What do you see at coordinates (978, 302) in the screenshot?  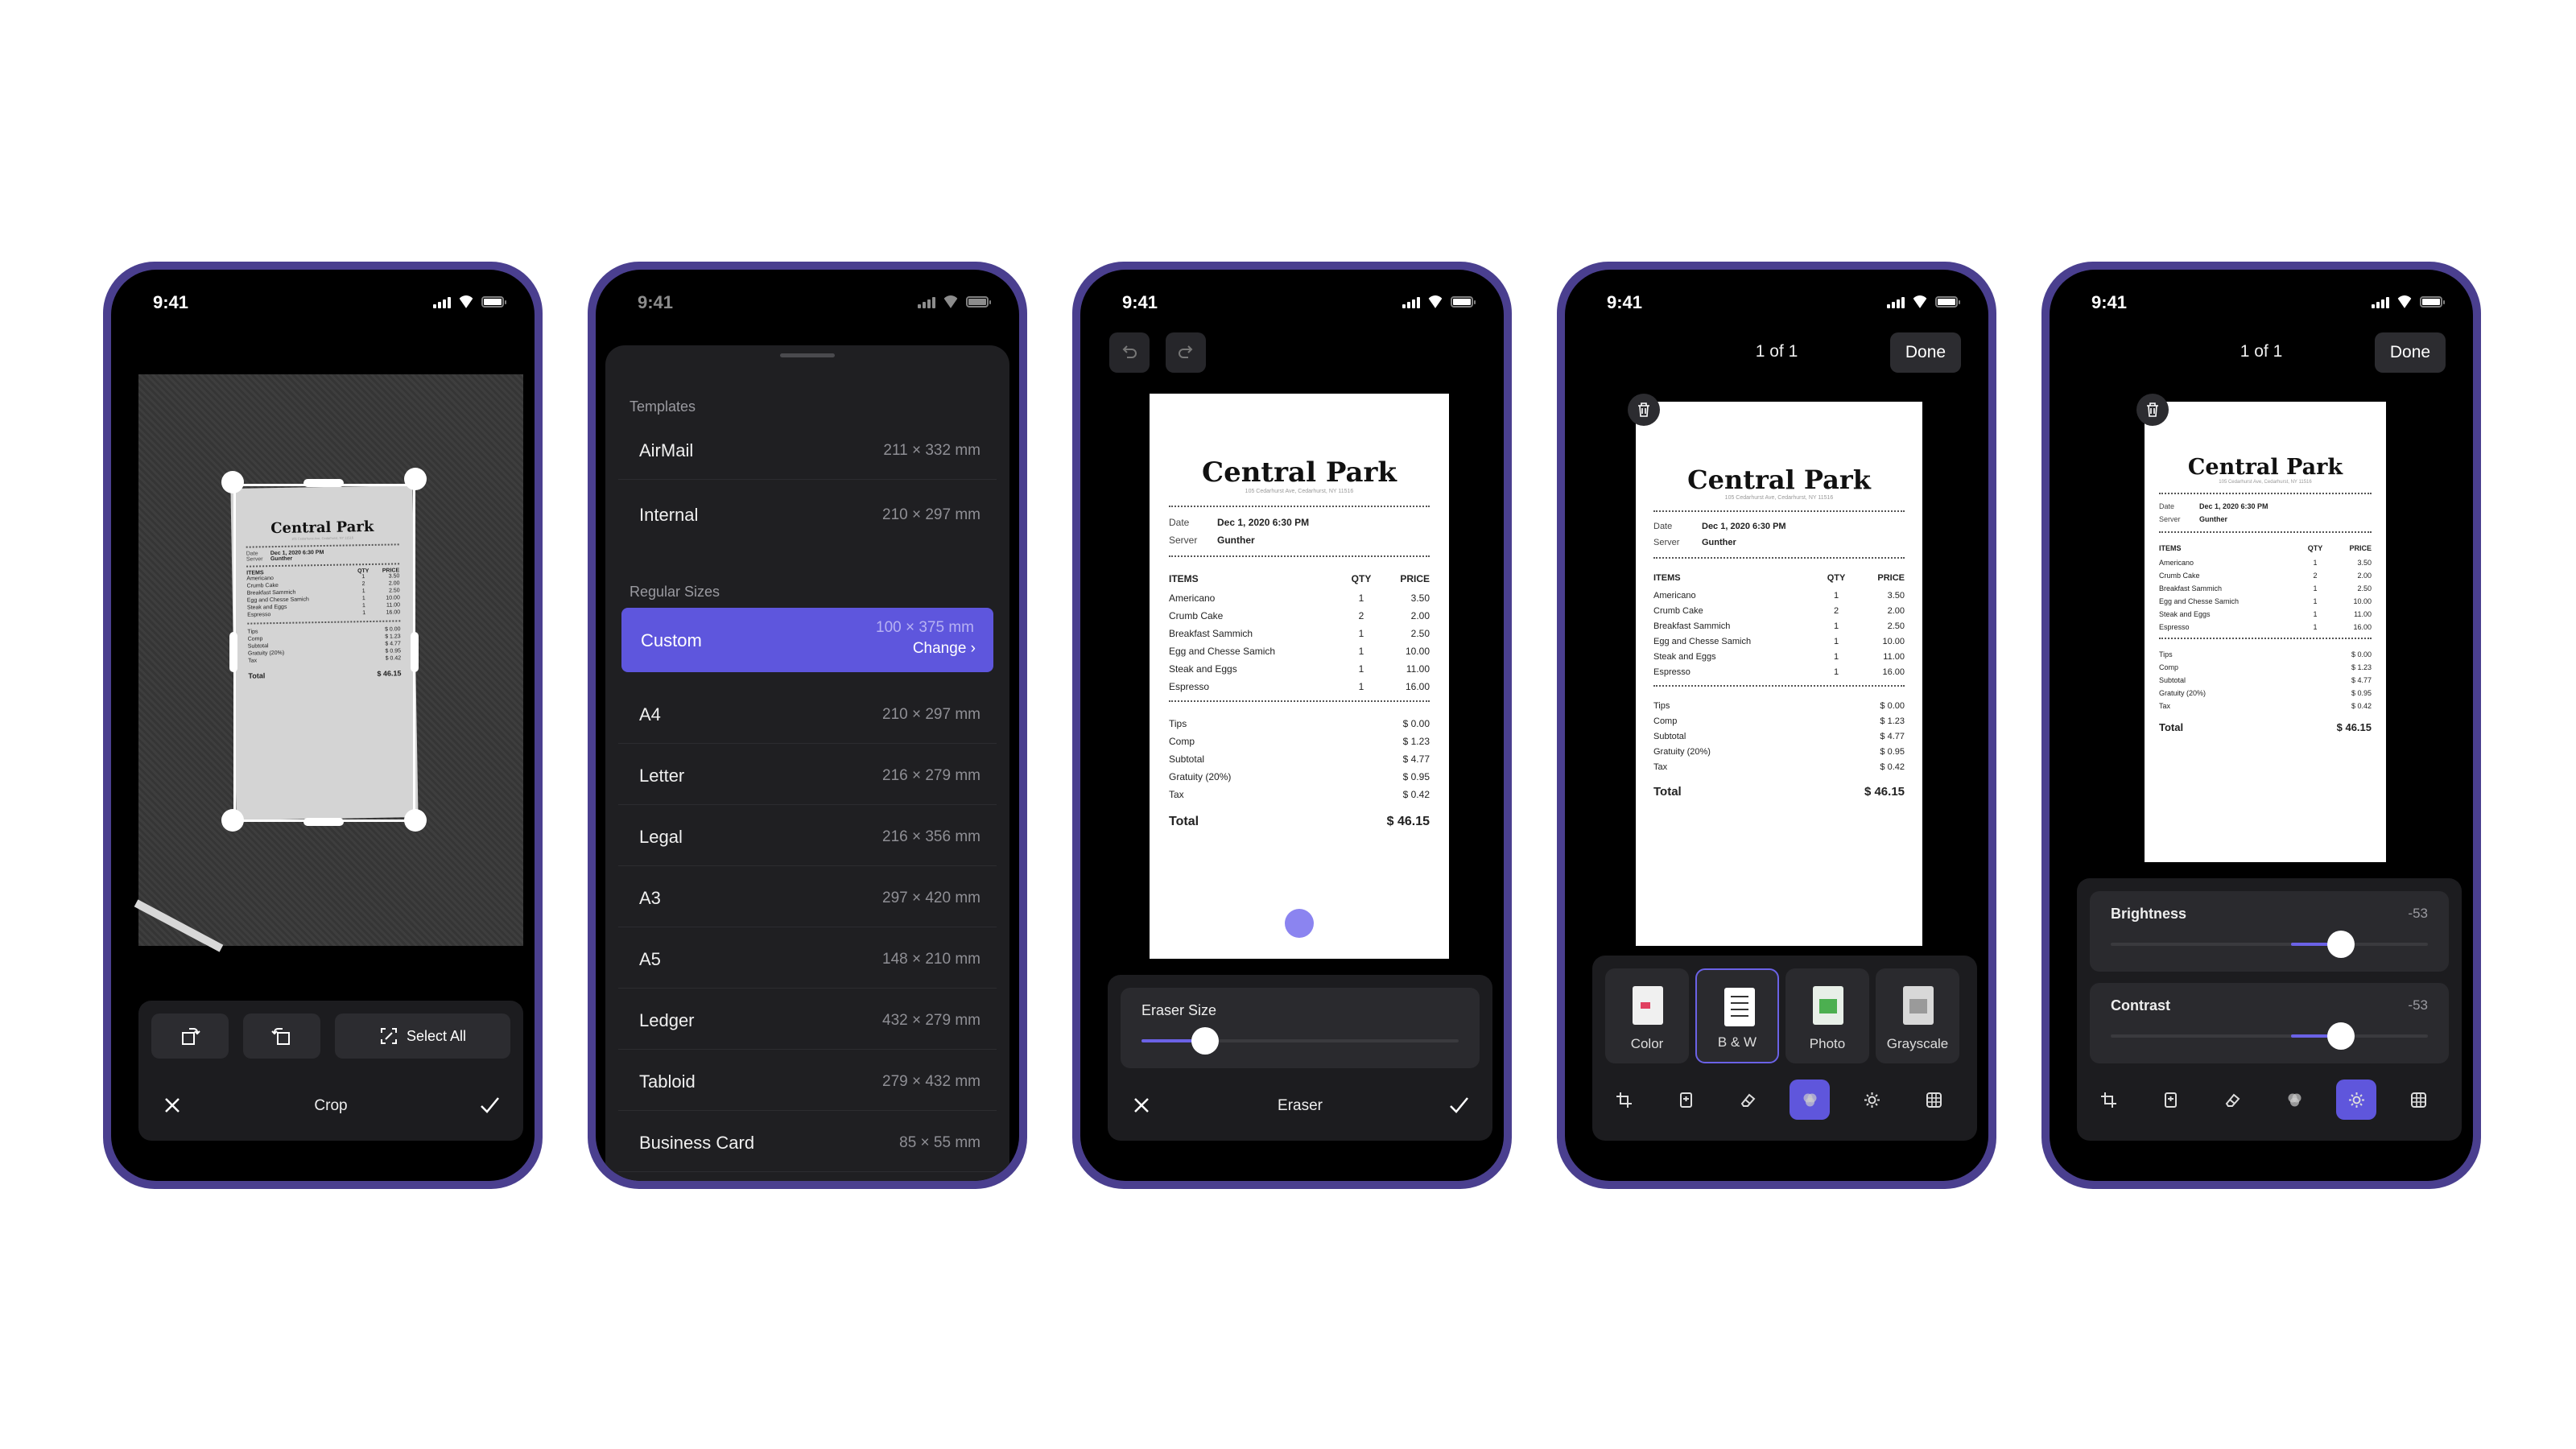 I see `battery-icon` at bounding box center [978, 302].